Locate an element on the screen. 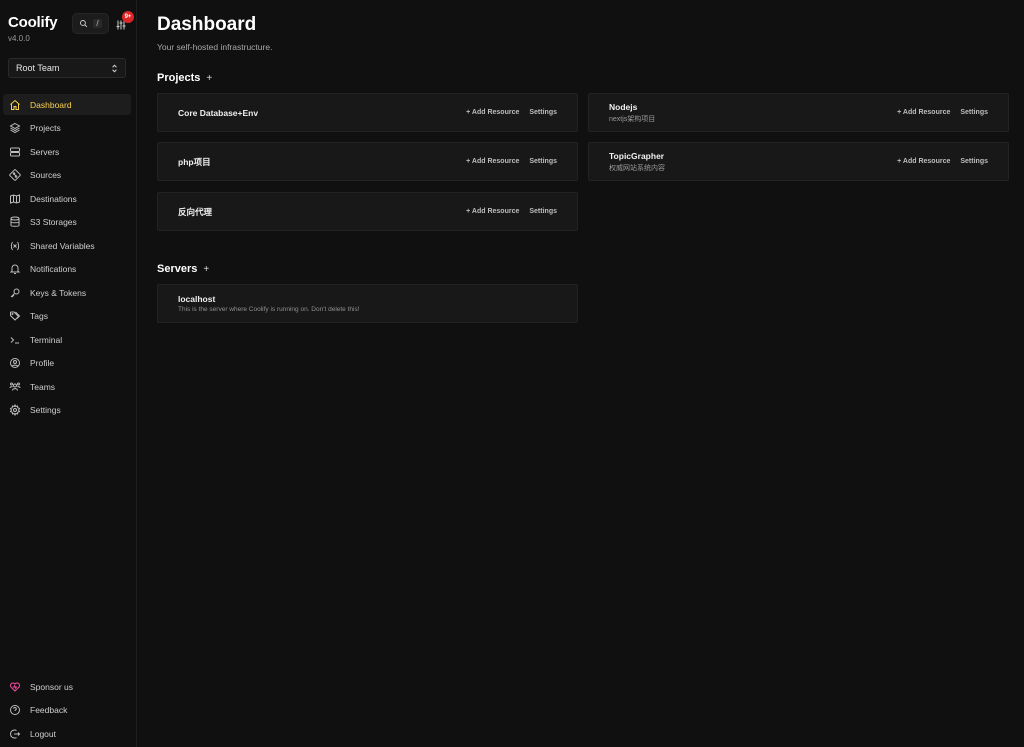 The image size is (1024, 747). team-icon is located at coordinates (15, 386).